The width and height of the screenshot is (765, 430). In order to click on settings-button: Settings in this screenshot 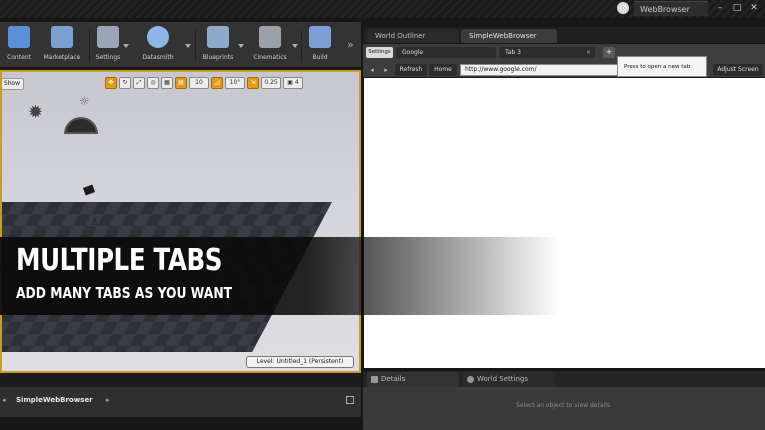, I will do `click(108, 45)`.